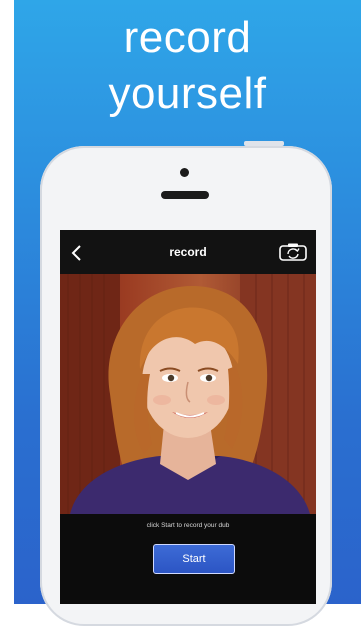  Describe the element at coordinates (194, 559) in the screenshot. I see `start-button: Start` at that location.